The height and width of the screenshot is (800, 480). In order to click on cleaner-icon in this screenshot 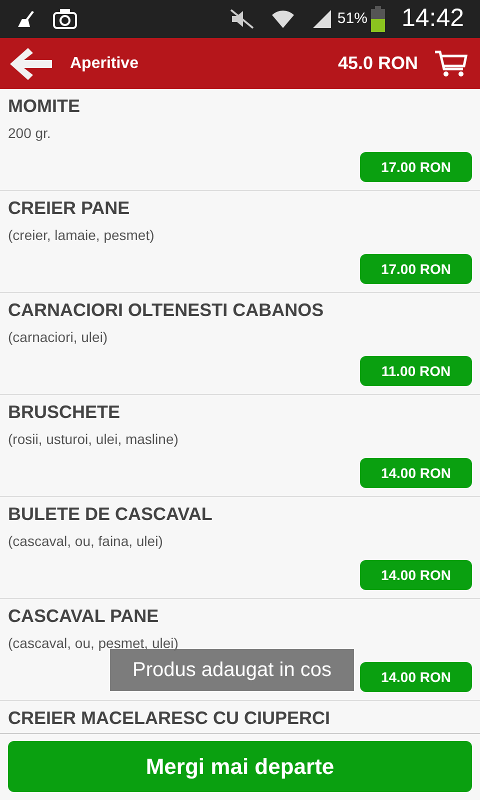, I will do `click(26, 19)`.